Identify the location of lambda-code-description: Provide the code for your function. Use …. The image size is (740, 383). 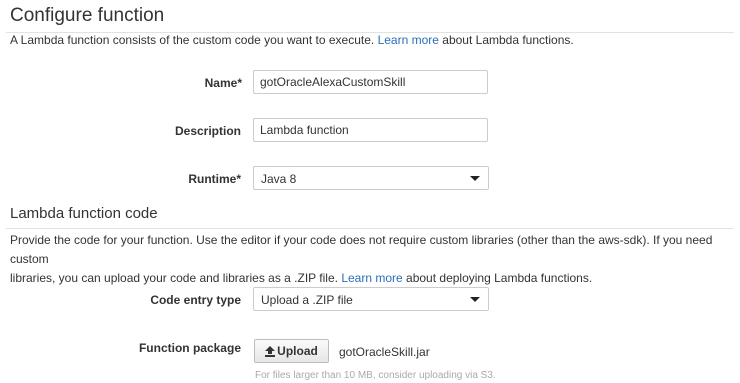
(372, 259).